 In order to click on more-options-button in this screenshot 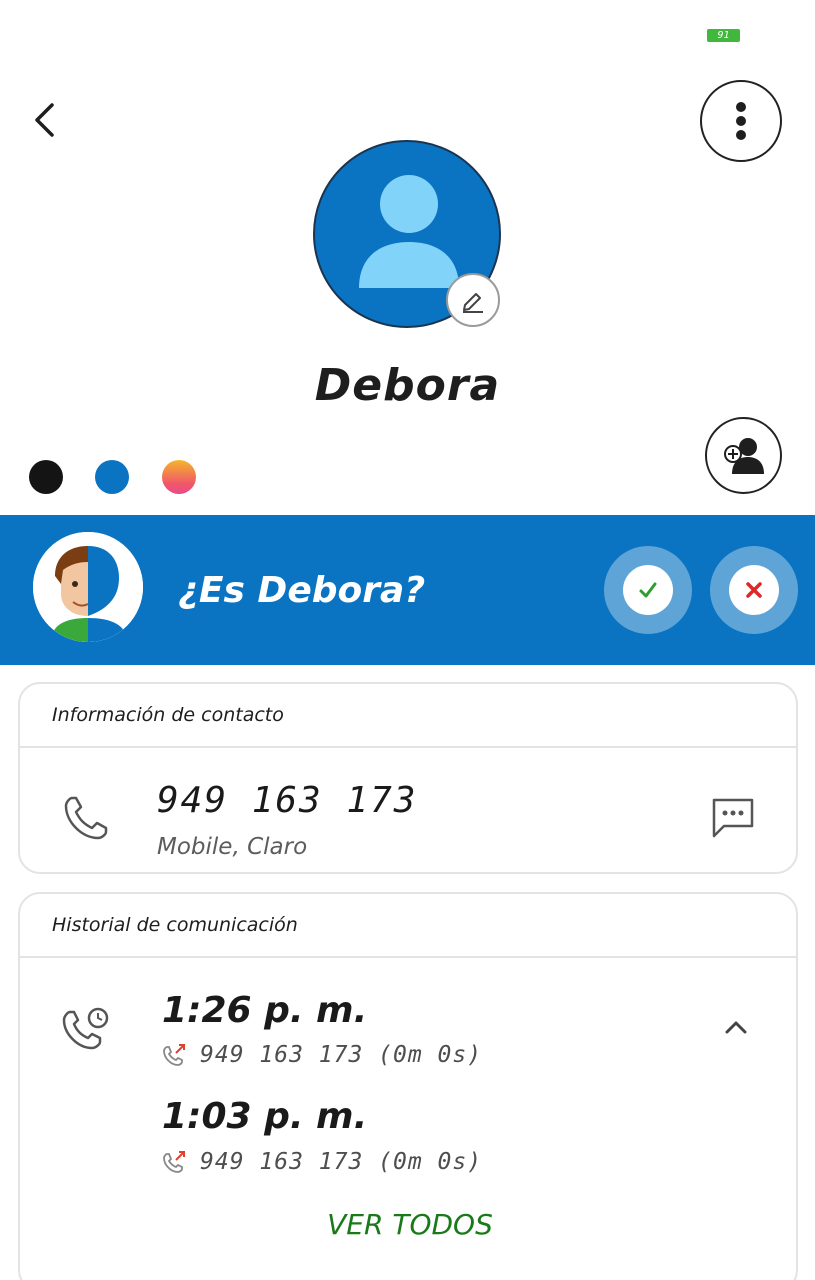, I will do `click(741, 121)`.